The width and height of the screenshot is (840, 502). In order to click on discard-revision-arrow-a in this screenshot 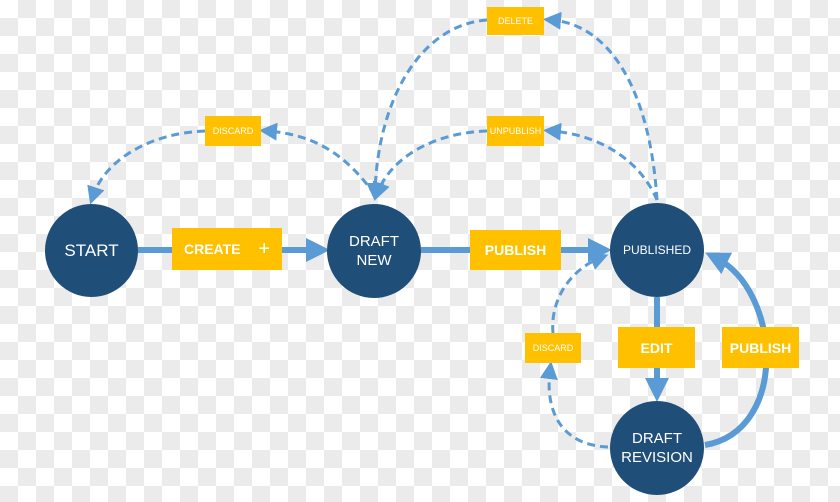, I will do `click(574, 405)`.